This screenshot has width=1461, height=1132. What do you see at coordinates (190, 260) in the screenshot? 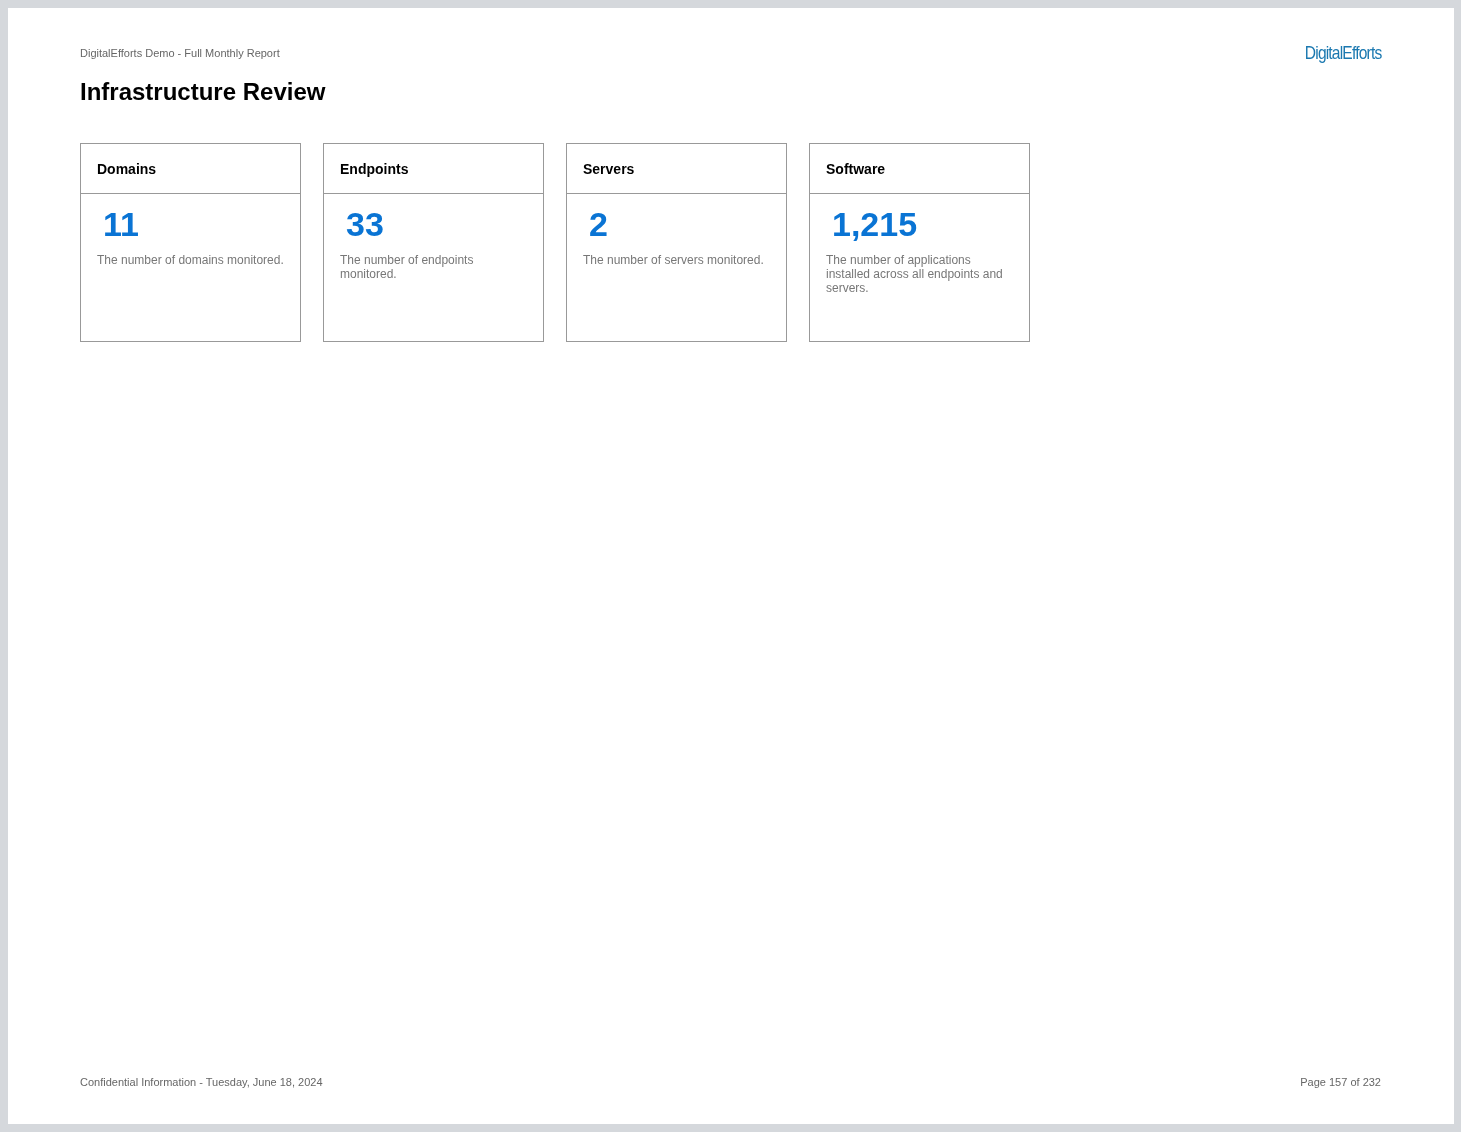
I see `stat-description: The number of domains monitored.` at bounding box center [190, 260].